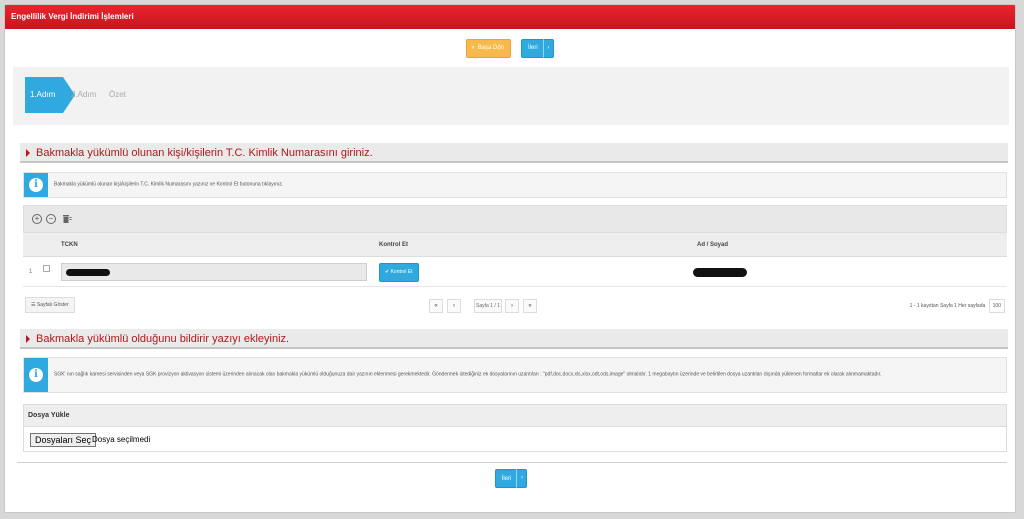  Describe the element at coordinates (117, 95) in the screenshot. I see `wizard-step-summary: Özet` at that location.